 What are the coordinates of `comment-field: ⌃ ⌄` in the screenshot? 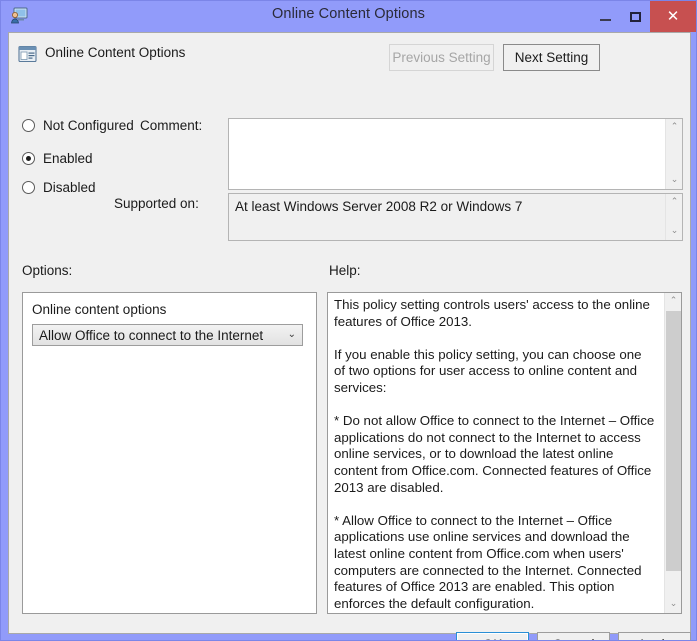 It's located at (455, 154).